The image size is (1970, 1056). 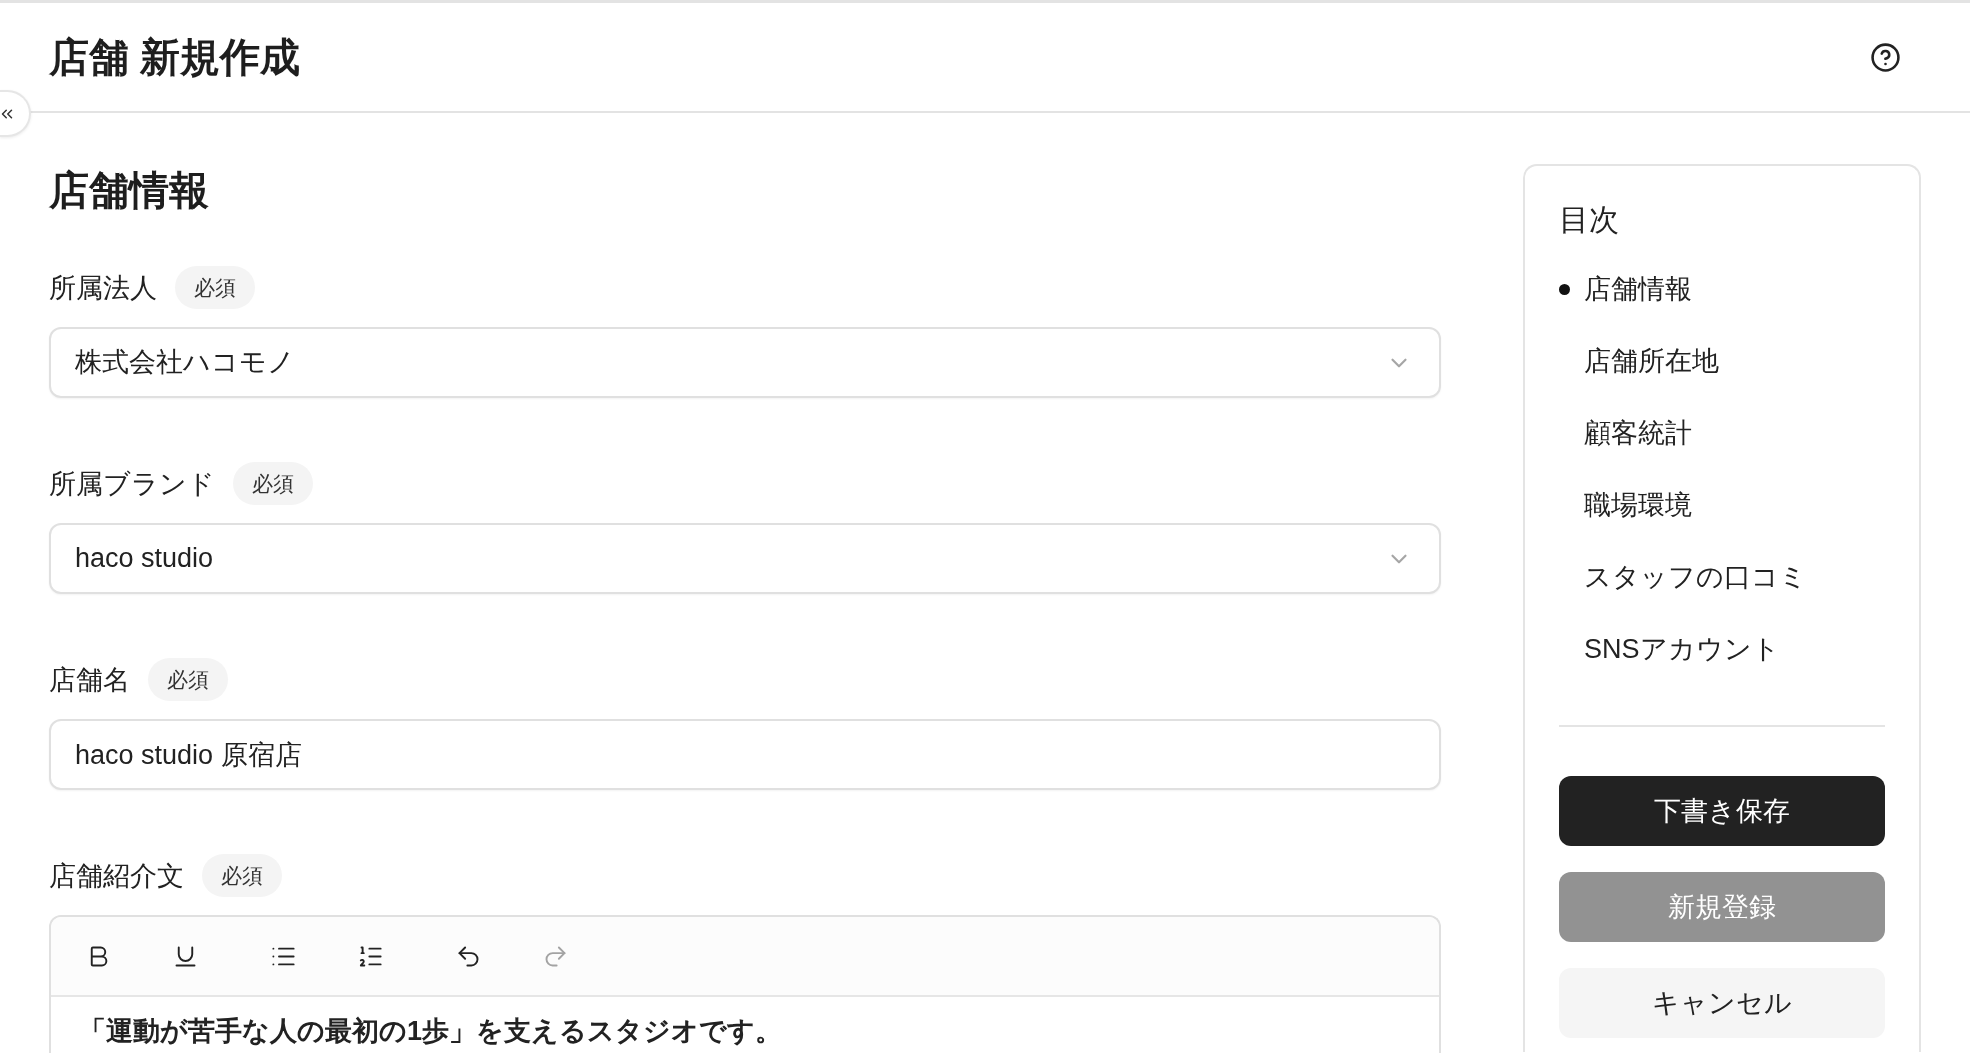 What do you see at coordinates (1722, 811) in the screenshot?
I see `action-button: 下書き保存` at bounding box center [1722, 811].